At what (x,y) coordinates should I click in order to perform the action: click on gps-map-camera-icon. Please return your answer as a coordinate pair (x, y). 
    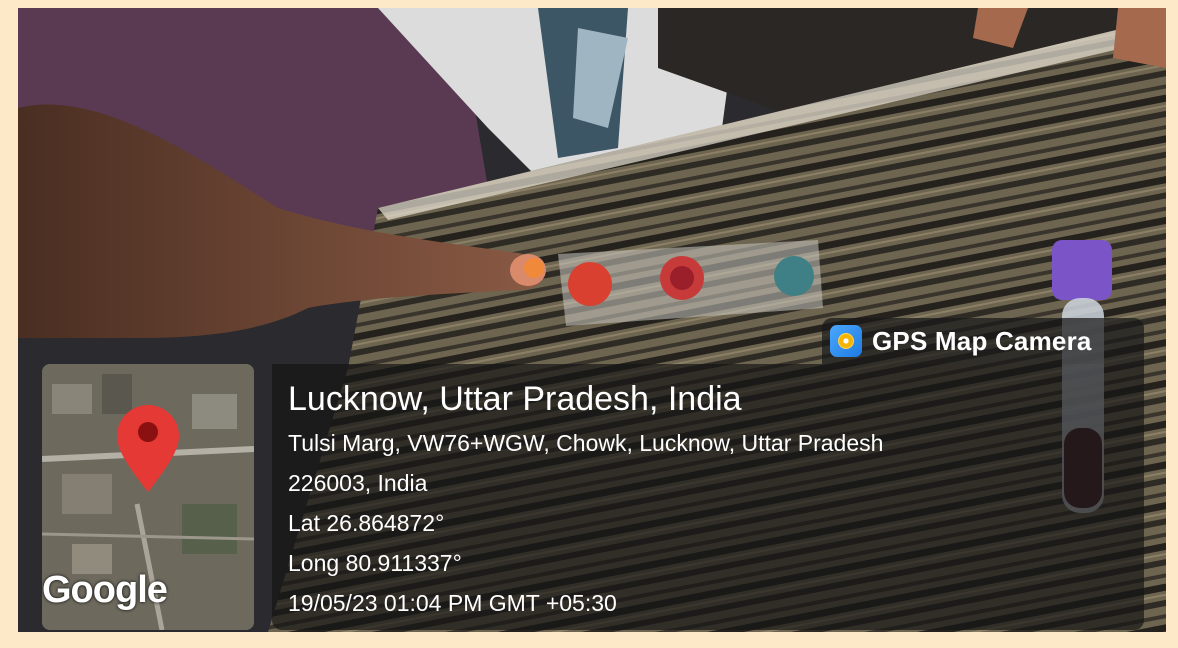
    Looking at the image, I should click on (846, 341).